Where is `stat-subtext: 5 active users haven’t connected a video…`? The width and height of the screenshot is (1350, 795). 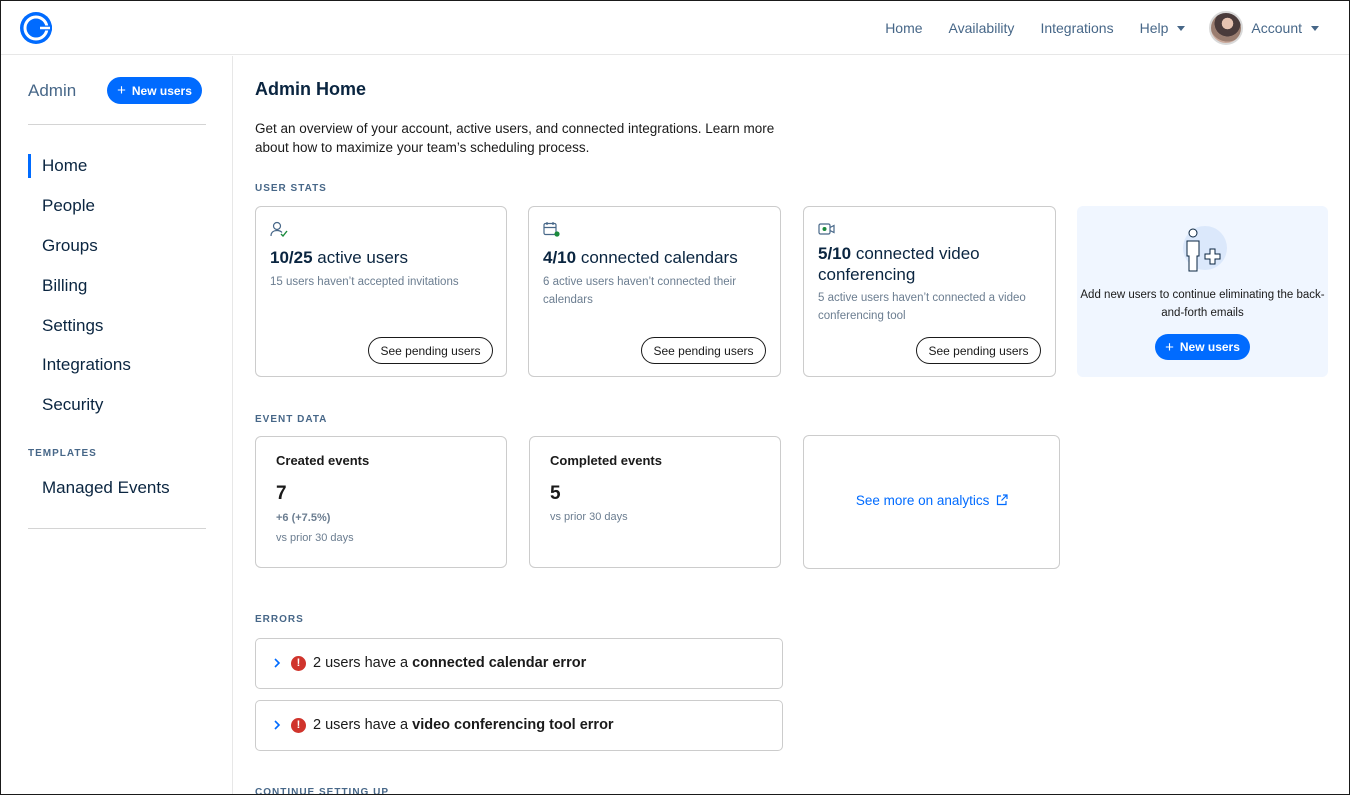 stat-subtext: 5 active users haven’t connected a video… is located at coordinates (922, 307).